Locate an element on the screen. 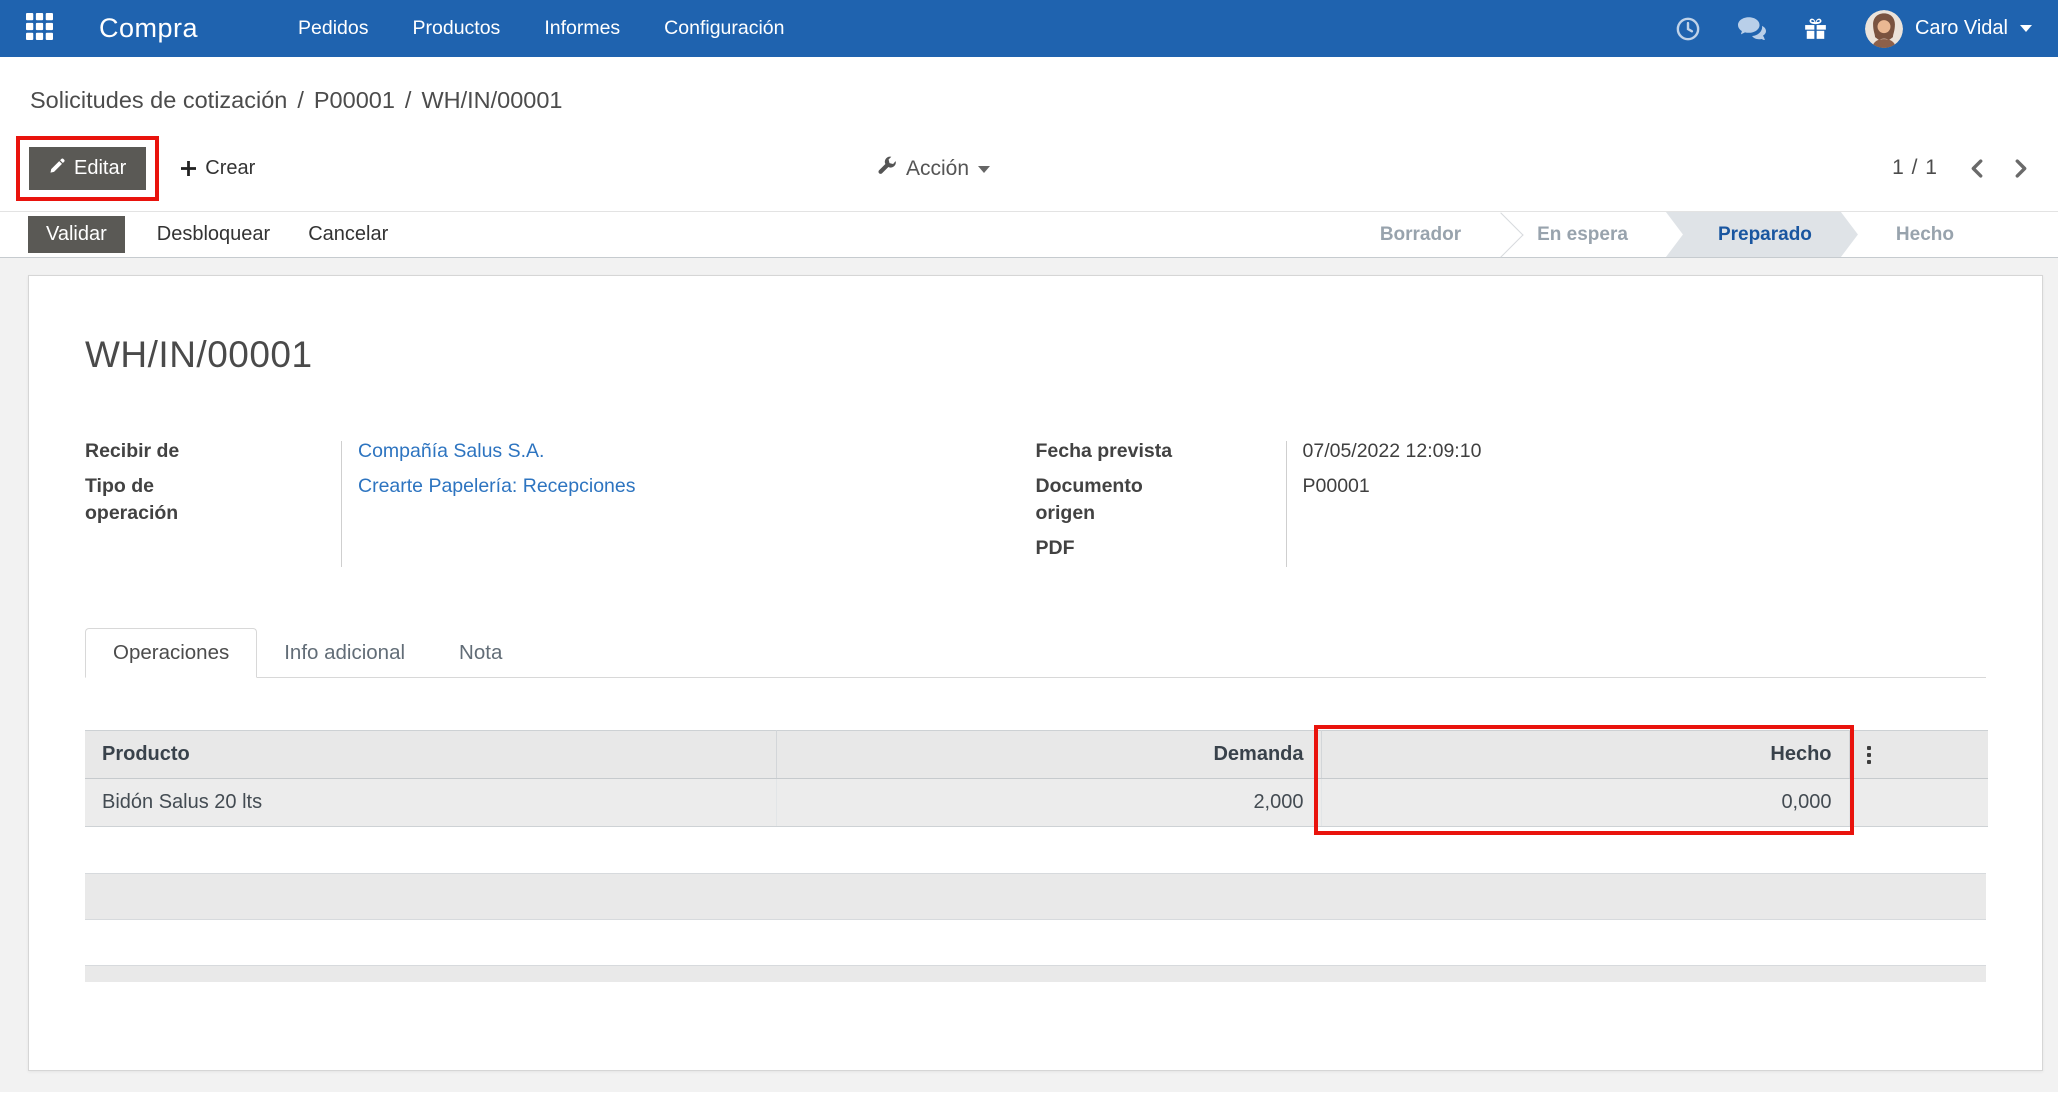  annotation-edit-button: Editar is located at coordinates (88, 168).